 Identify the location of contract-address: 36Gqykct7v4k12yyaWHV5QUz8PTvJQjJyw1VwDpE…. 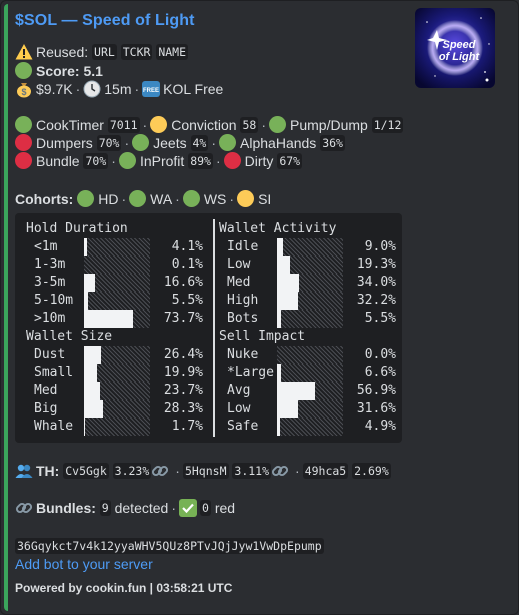
(169, 546).